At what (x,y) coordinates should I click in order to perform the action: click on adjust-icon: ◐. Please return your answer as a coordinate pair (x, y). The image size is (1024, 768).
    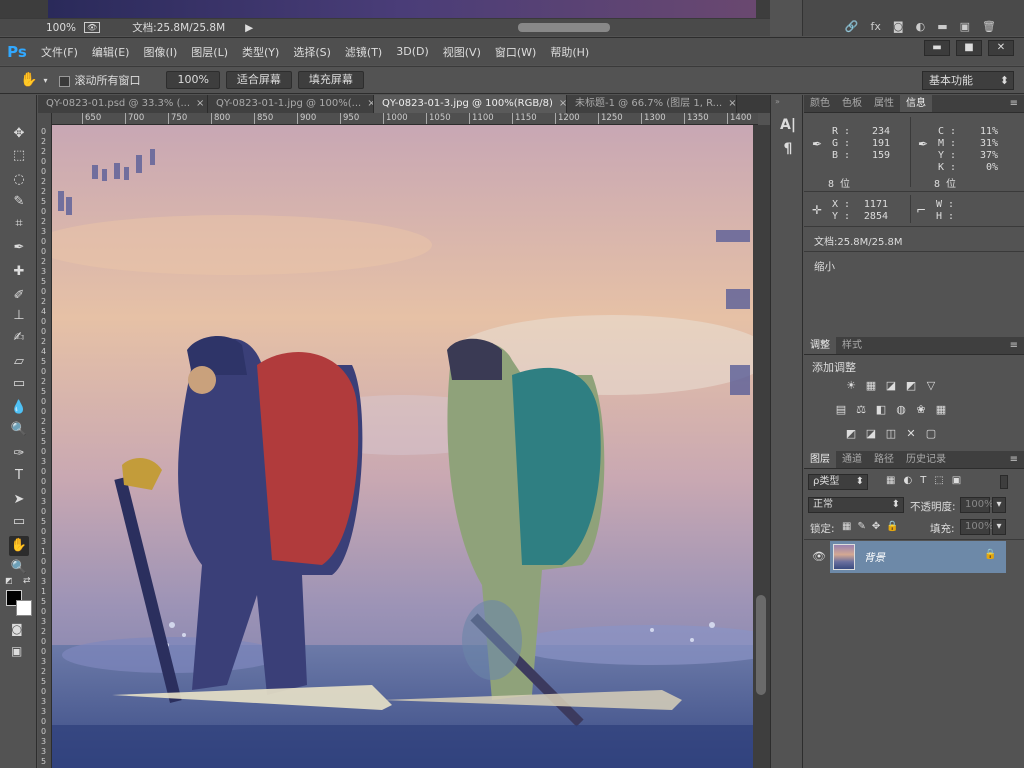
    Looking at the image, I should click on (921, 26).